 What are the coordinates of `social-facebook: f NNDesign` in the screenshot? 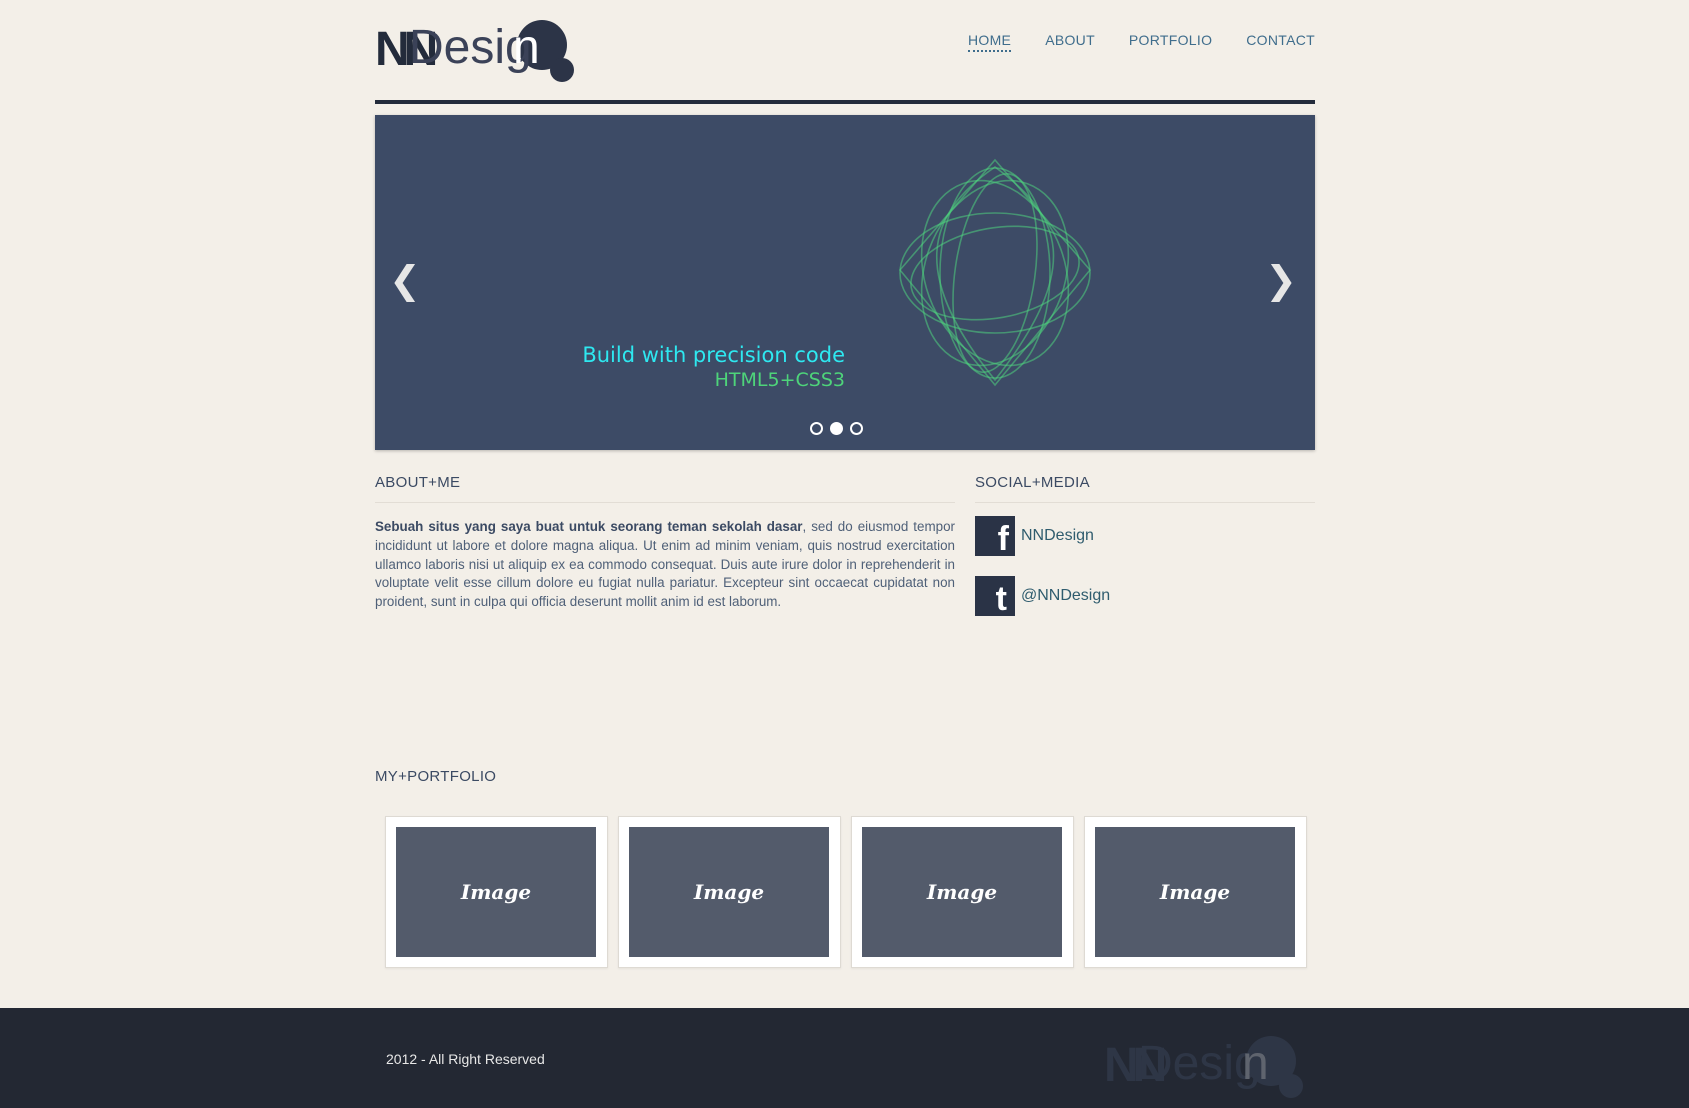 It's located at (1034, 536).